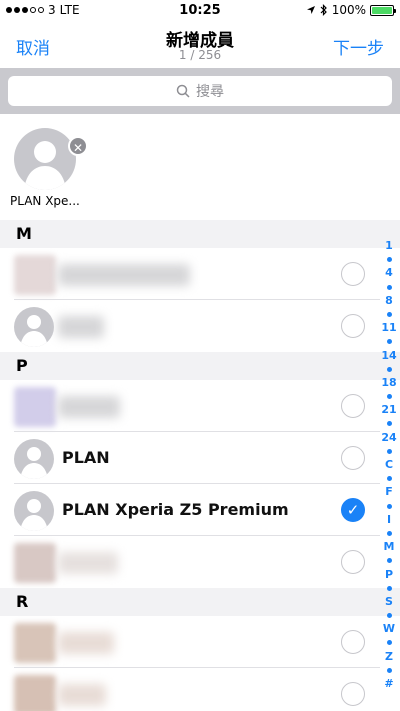  Describe the element at coordinates (388, 684) in the screenshot. I see `index-item: #` at that location.